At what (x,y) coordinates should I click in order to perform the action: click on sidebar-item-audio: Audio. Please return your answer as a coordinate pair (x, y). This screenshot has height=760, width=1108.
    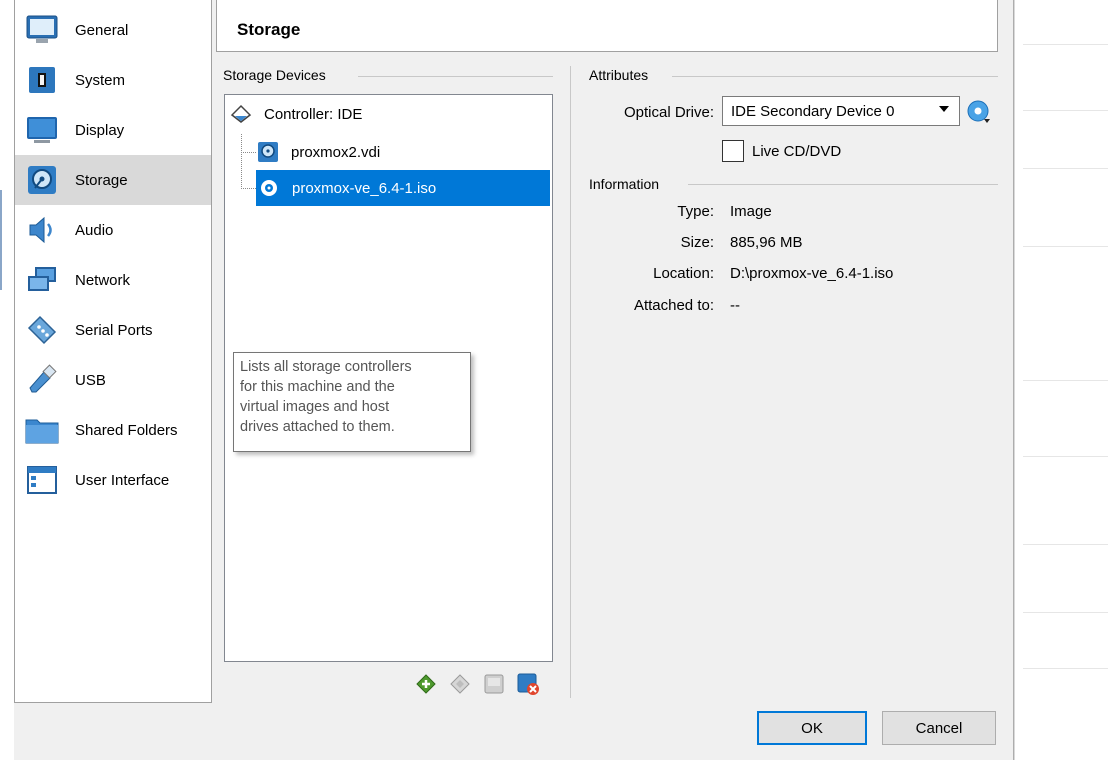
    Looking at the image, I should click on (113, 230).